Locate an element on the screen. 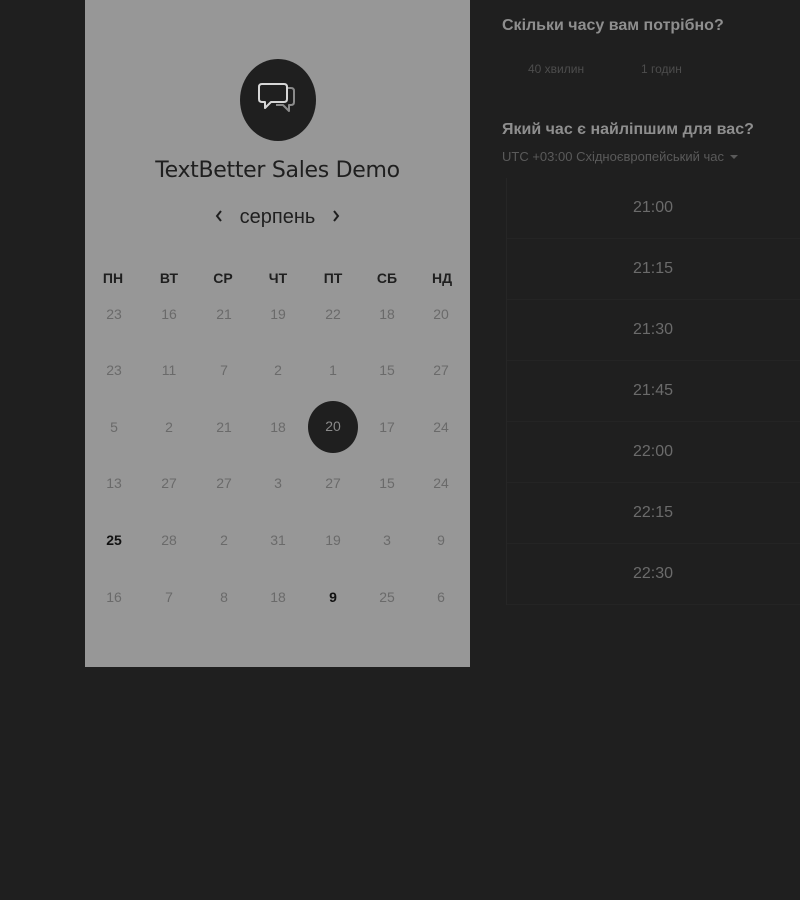 This screenshot has width=800, height=900. caret-down-icon is located at coordinates (733, 157).